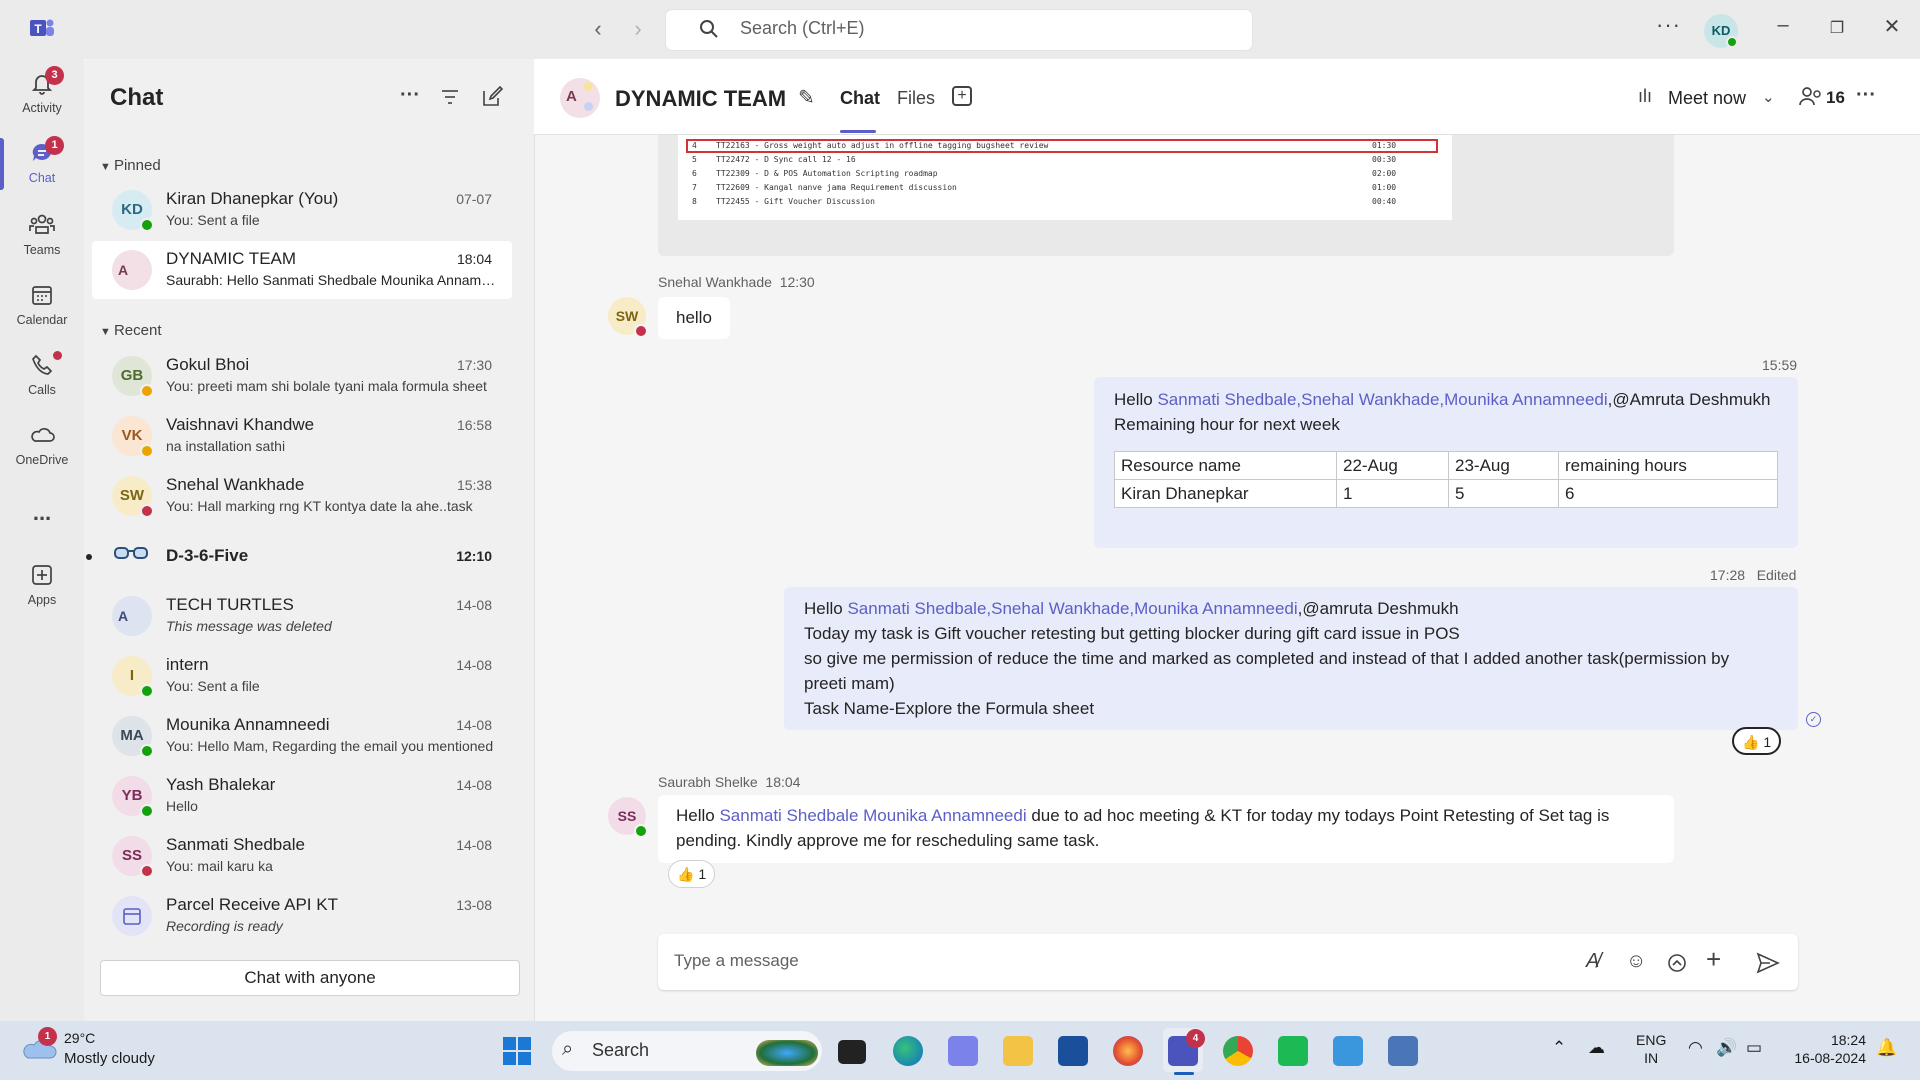 The image size is (1920, 1080). What do you see at coordinates (302, 676) in the screenshot?
I see `chat-item-intern: I intern 14-08 You: Sent a file` at bounding box center [302, 676].